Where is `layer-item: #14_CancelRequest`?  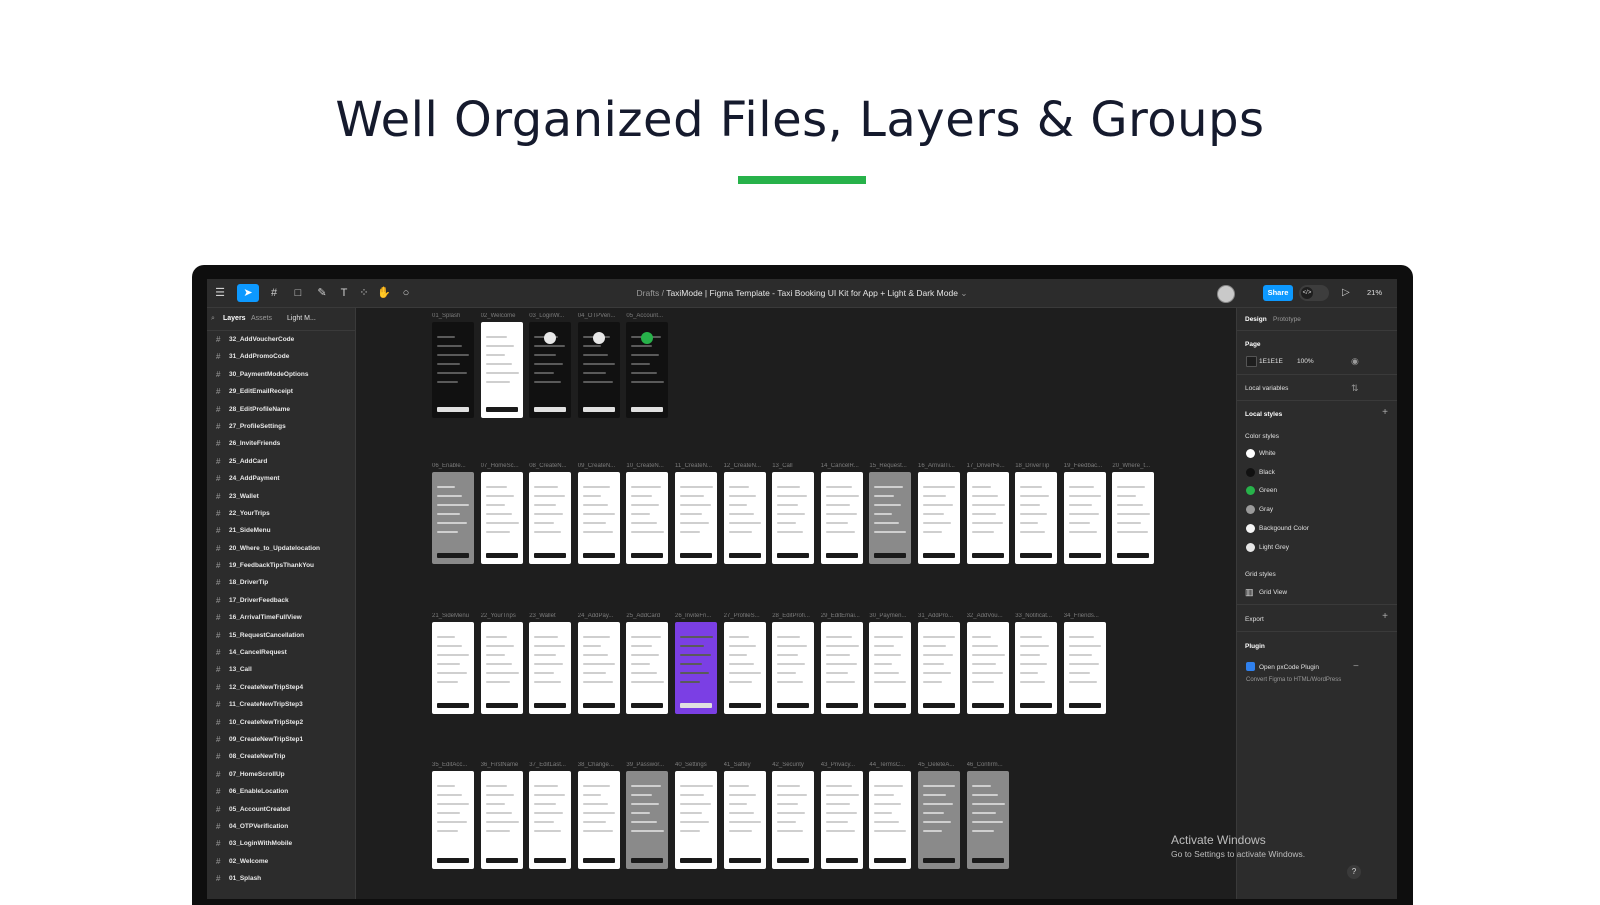 layer-item: #14_CancelRequest is located at coordinates (281, 652).